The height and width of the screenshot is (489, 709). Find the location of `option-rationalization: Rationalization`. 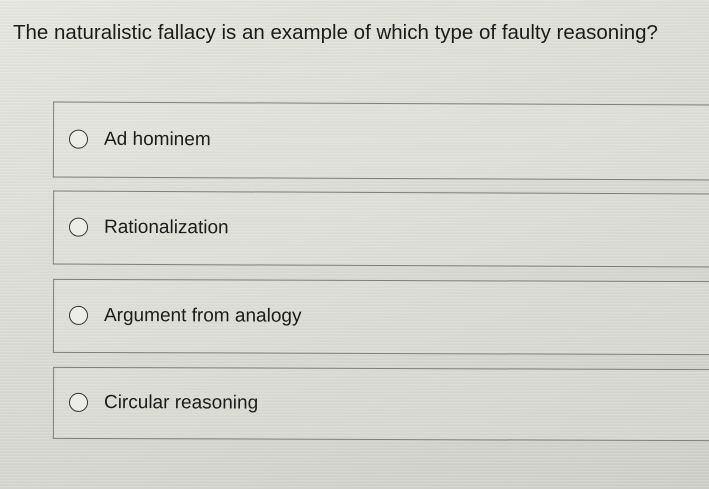

option-rationalization: Rationalization is located at coordinates (380, 229).